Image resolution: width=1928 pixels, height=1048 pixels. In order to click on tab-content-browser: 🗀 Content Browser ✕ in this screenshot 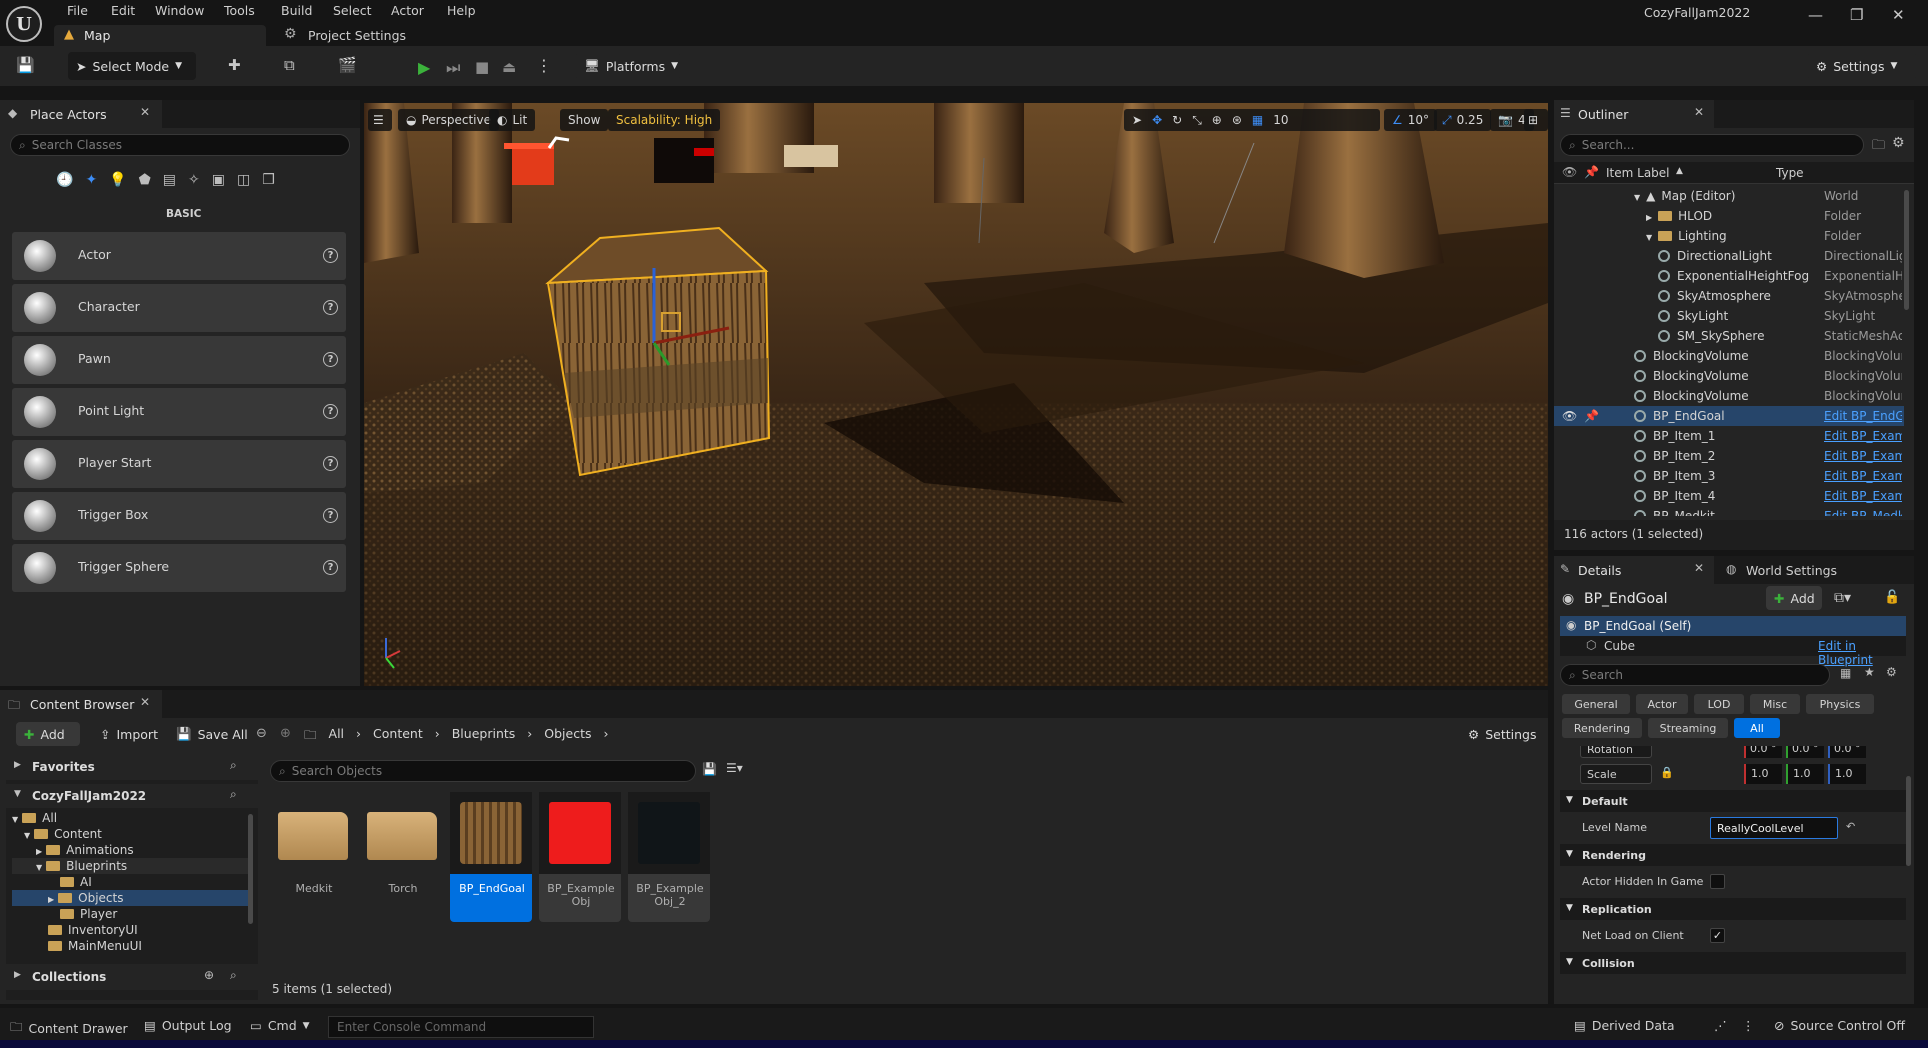, I will do `click(81, 704)`.